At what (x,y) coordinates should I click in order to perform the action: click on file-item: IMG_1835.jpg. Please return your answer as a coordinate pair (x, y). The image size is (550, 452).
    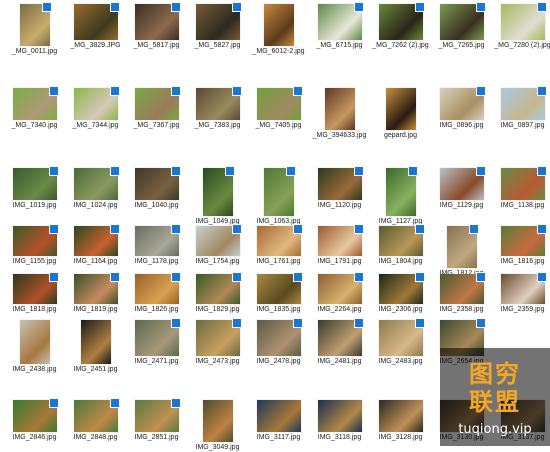
    Looking at the image, I should click on (278, 293).